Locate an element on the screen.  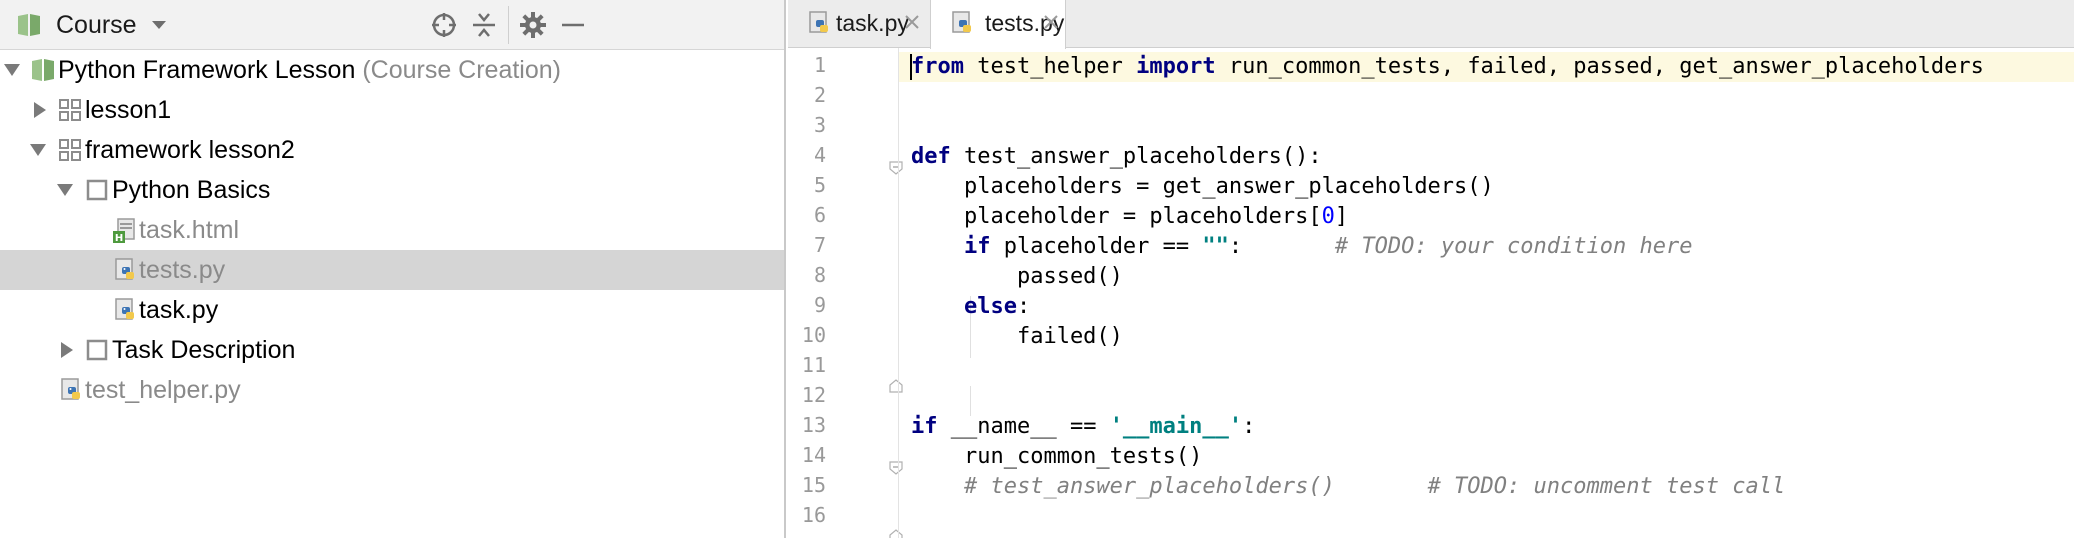
line-number: 8 is located at coordinates (819, 275).